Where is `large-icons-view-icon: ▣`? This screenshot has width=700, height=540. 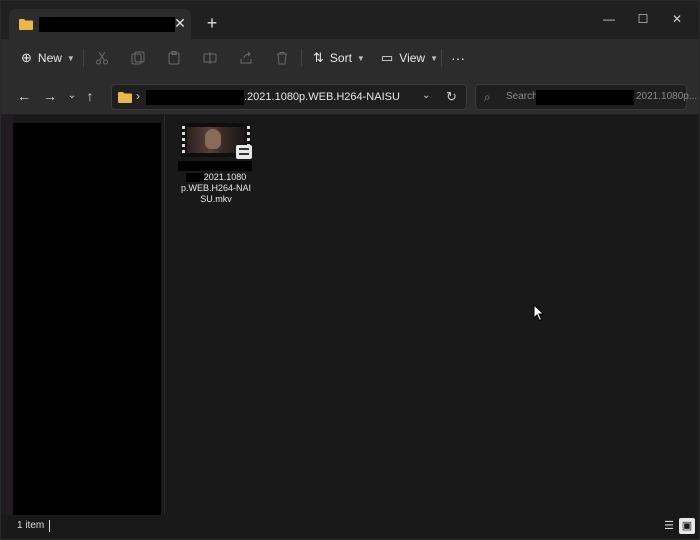
large-icons-view-icon: ▣ is located at coordinates (687, 526).